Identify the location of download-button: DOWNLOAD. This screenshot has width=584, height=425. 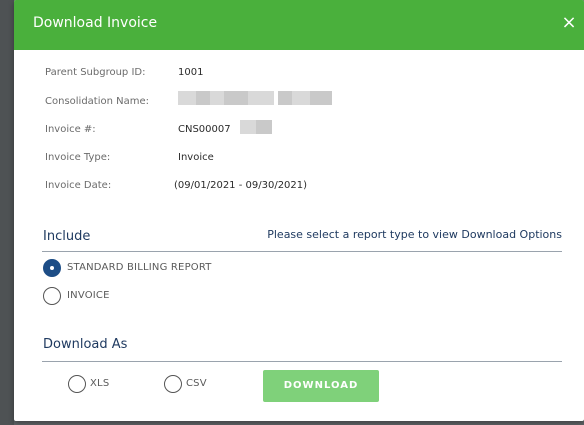
(321, 386).